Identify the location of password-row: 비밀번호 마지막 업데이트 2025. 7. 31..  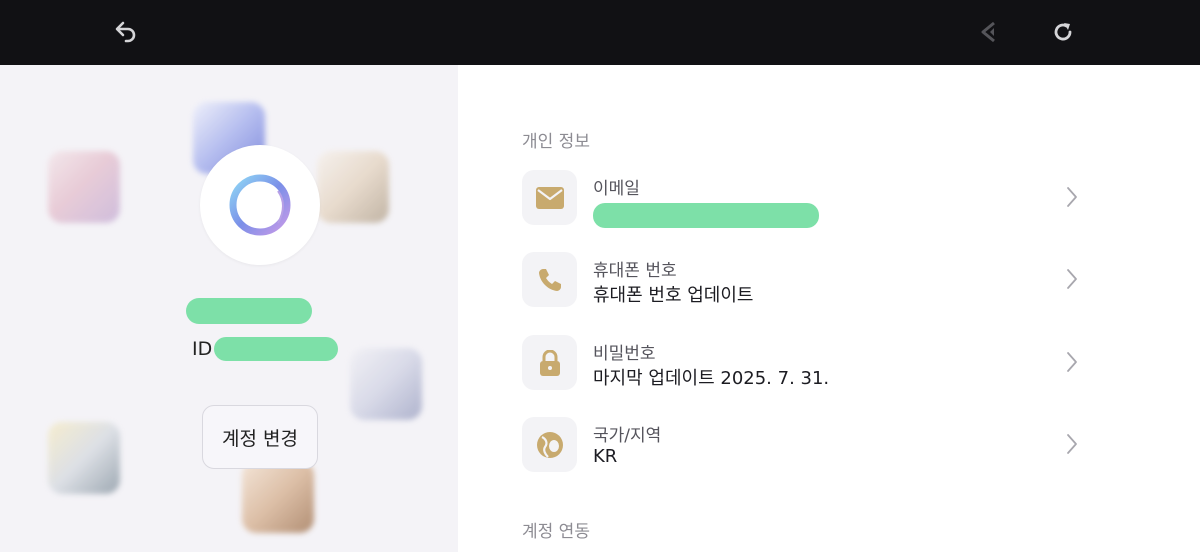
(802, 363).